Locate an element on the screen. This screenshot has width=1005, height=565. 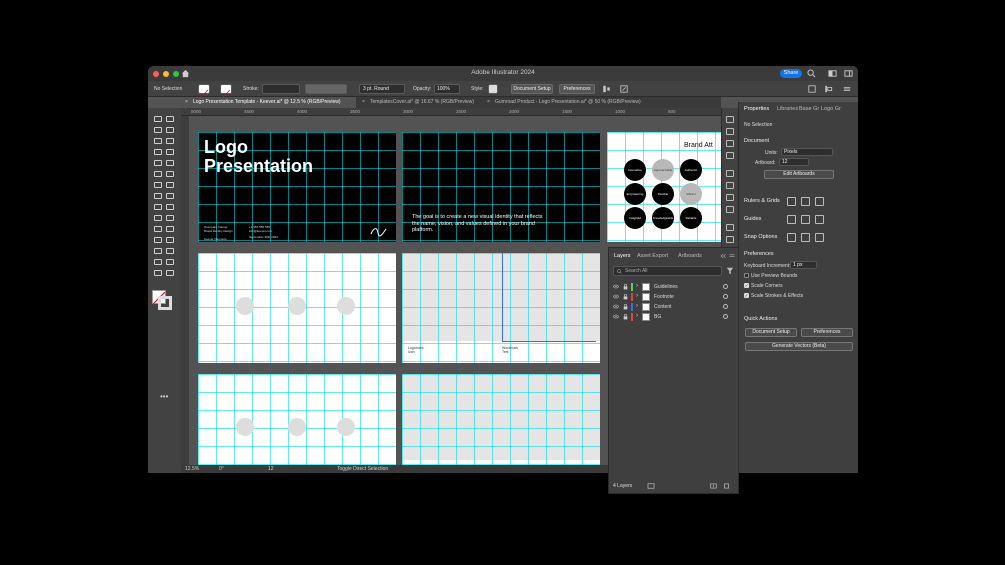
gradient-tool-icon is located at coordinates (170, 218).